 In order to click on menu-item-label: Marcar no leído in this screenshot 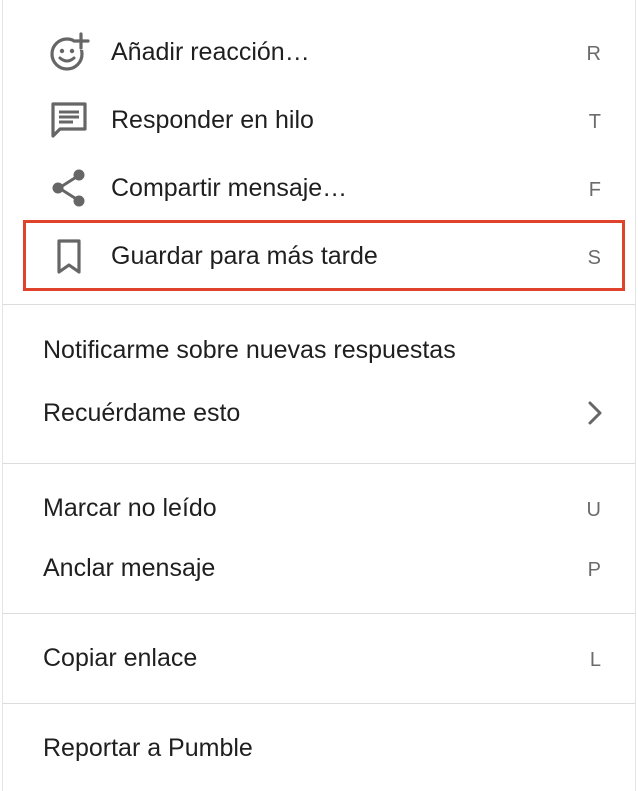, I will do `click(130, 508)`.